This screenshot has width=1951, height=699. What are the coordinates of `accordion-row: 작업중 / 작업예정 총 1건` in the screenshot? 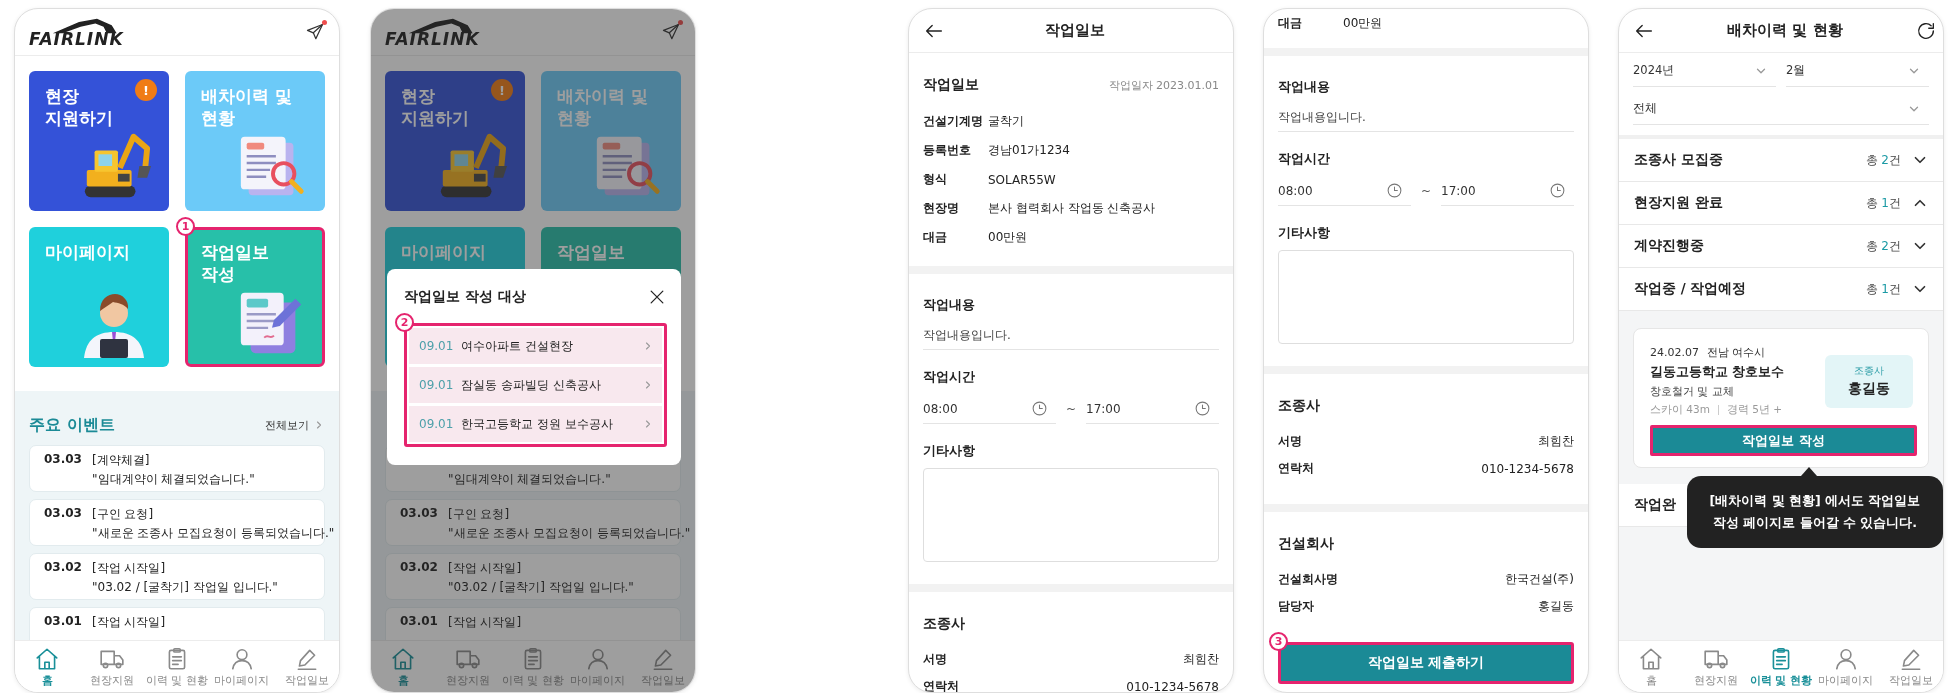 It's located at (1781, 289).